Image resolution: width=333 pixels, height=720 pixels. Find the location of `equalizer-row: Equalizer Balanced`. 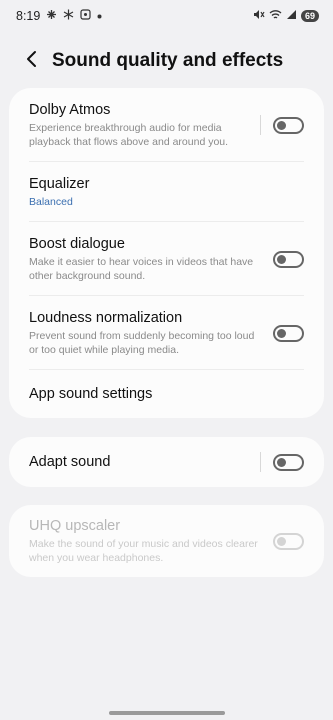

equalizer-row: Equalizer Balanced is located at coordinates (166, 192).